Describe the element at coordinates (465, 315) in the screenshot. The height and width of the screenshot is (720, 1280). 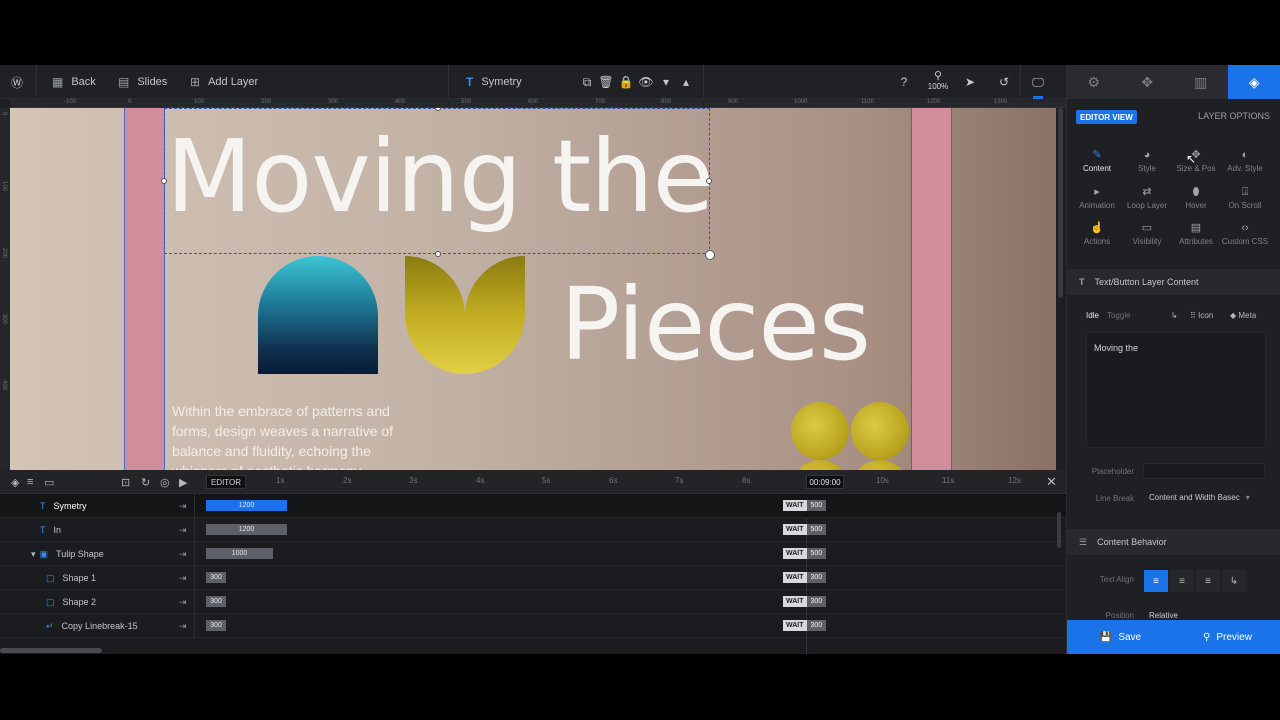
I see `tulip-shape` at that location.